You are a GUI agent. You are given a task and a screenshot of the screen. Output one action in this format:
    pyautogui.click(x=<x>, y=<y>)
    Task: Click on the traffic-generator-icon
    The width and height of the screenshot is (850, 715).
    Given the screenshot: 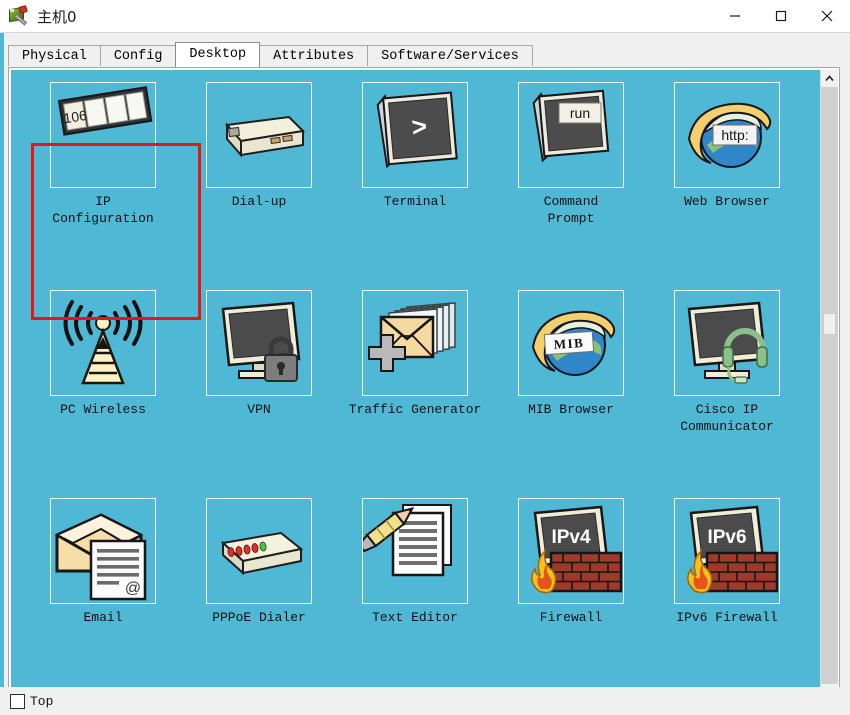 What is the action you would take?
    pyautogui.click(x=415, y=343)
    